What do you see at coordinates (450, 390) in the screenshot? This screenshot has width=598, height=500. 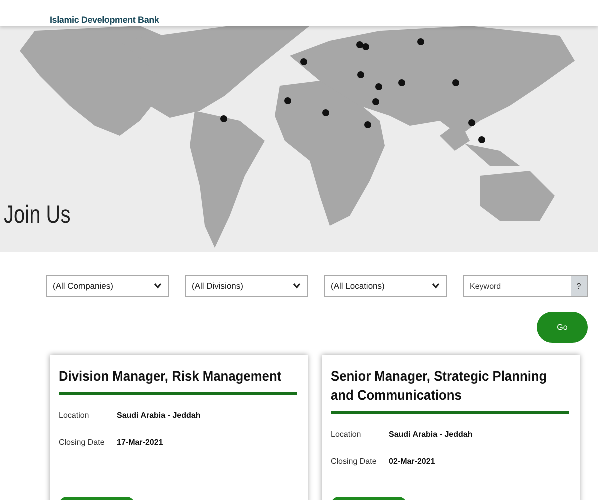 I see `job-title: Senior Manager, Strategic Planning and Communications` at bounding box center [450, 390].